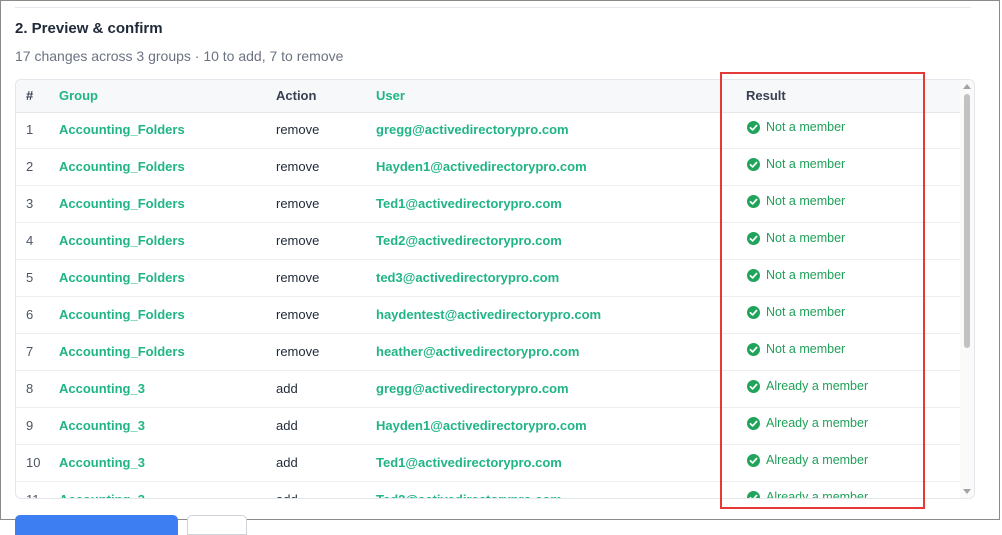 The image size is (1002, 535). What do you see at coordinates (488, 96) in the screenshot?
I see `table-header: # Group Action User Result` at bounding box center [488, 96].